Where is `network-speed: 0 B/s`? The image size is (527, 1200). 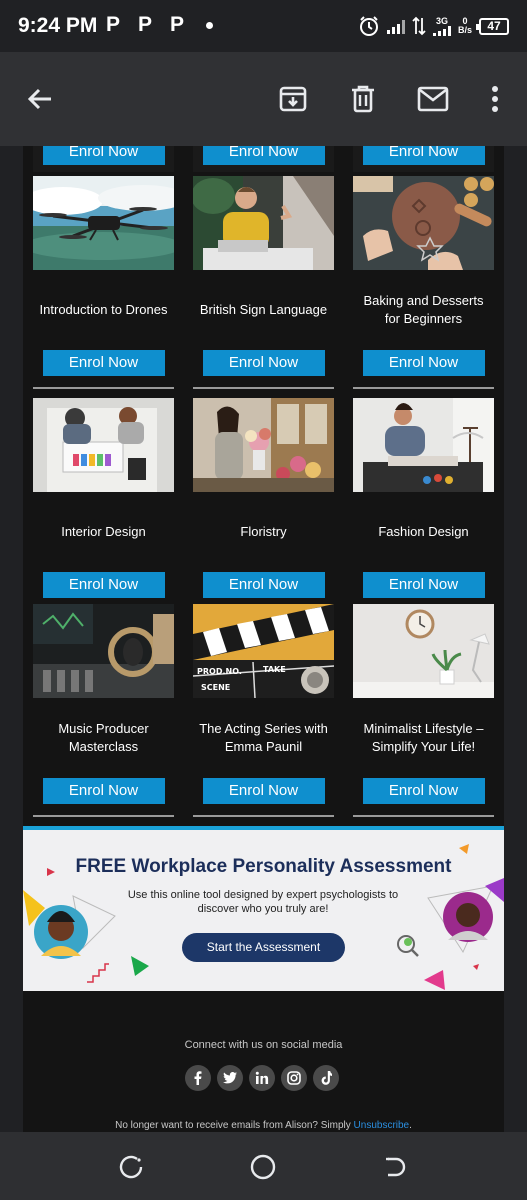 network-speed: 0 B/s is located at coordinates (464, 25).